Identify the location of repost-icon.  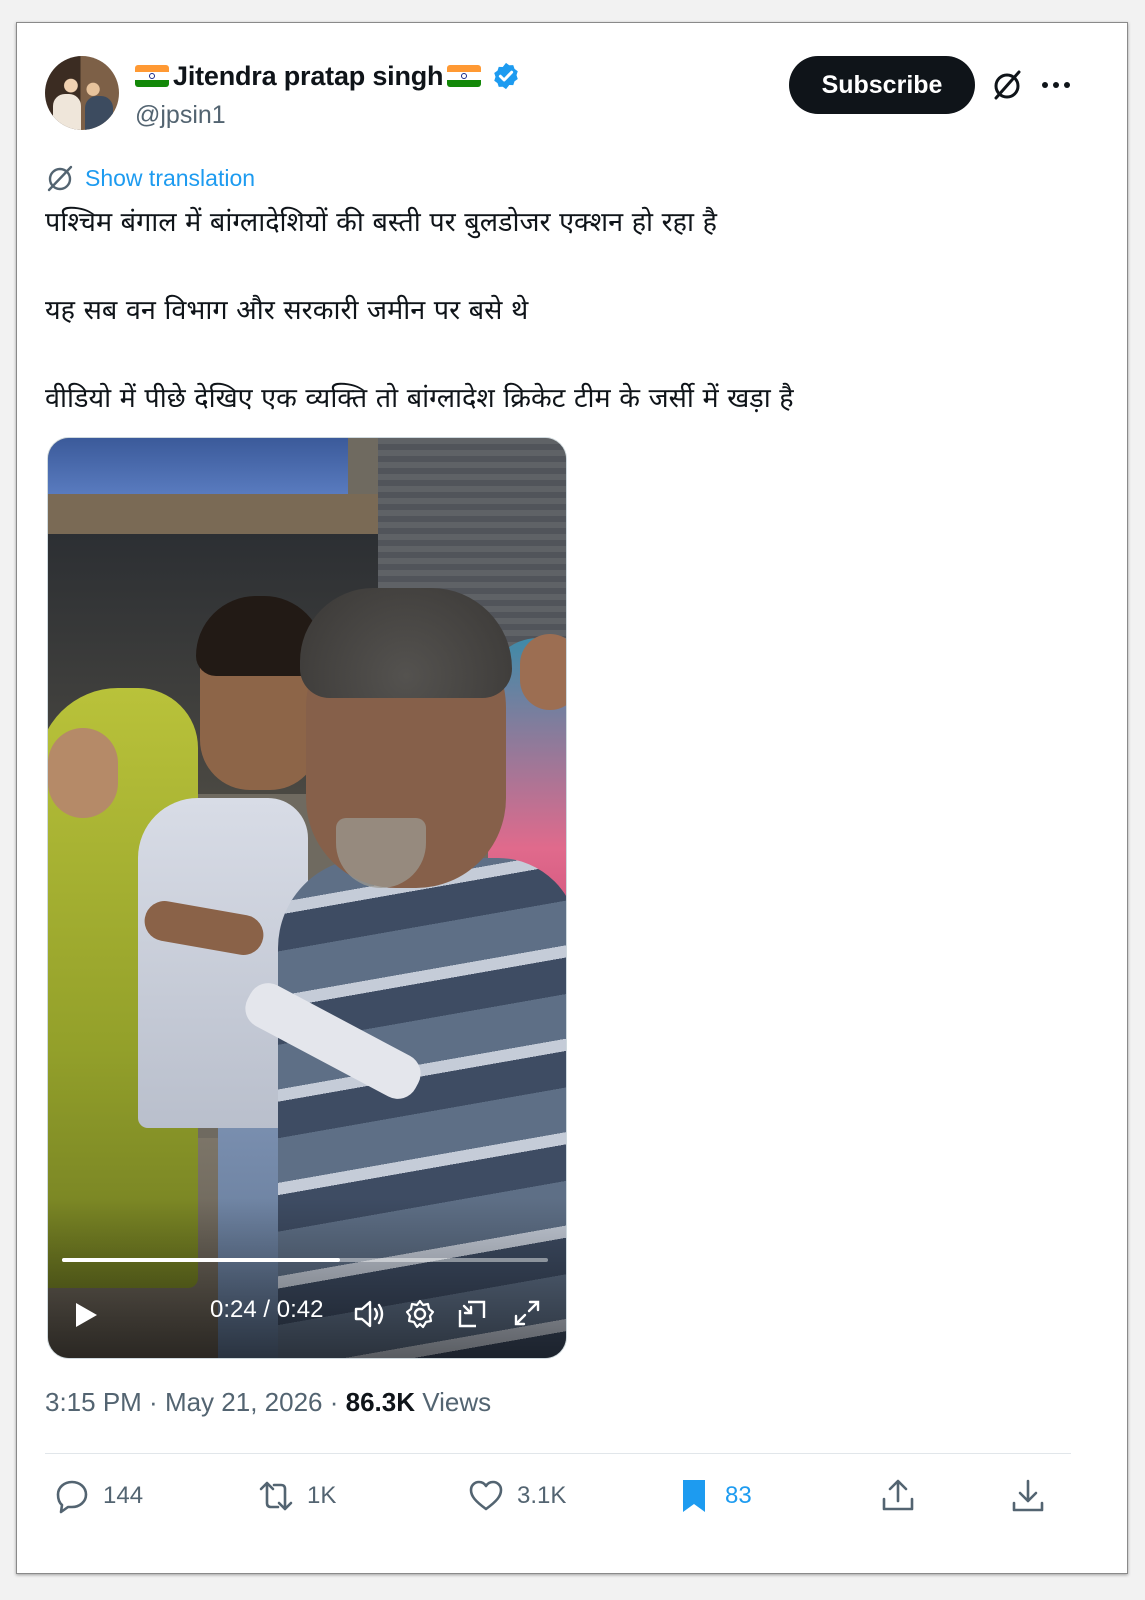
(276, 1496).